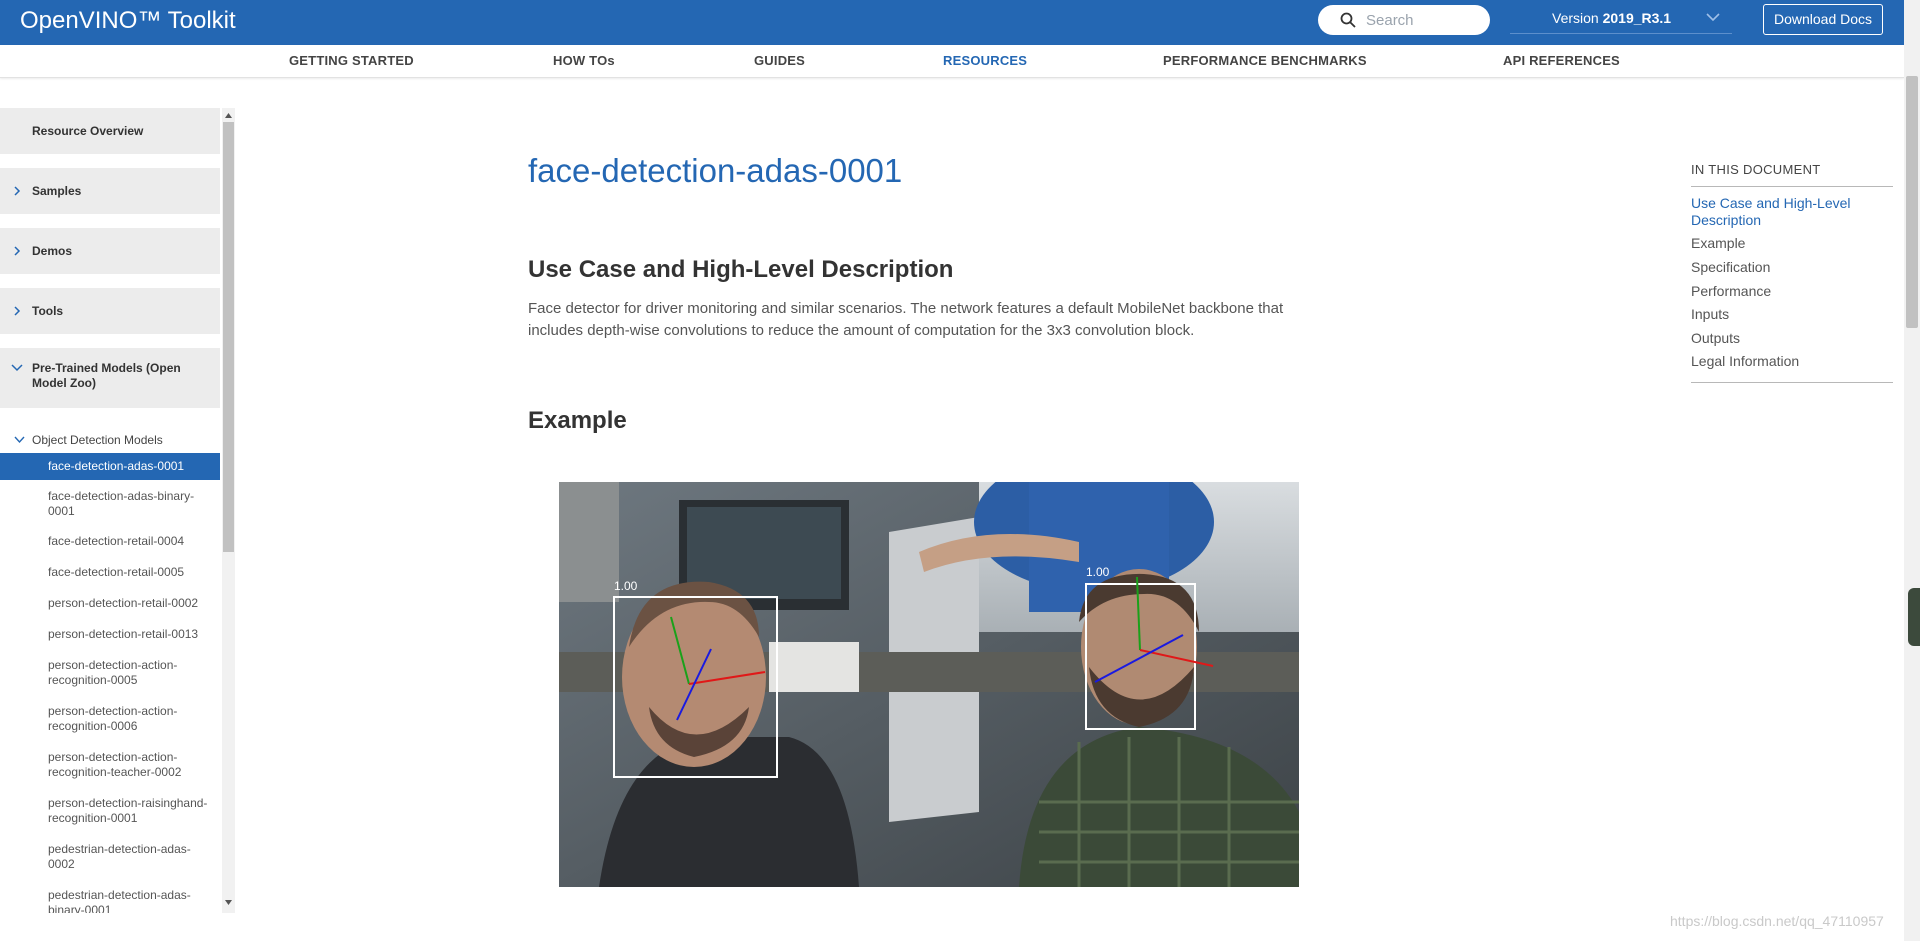 This screenshot has height=941, width=1920. Describe the element at coordinates (110, 311) in the screenshot. I see `sidebar-item-tools: Tools` at that location.